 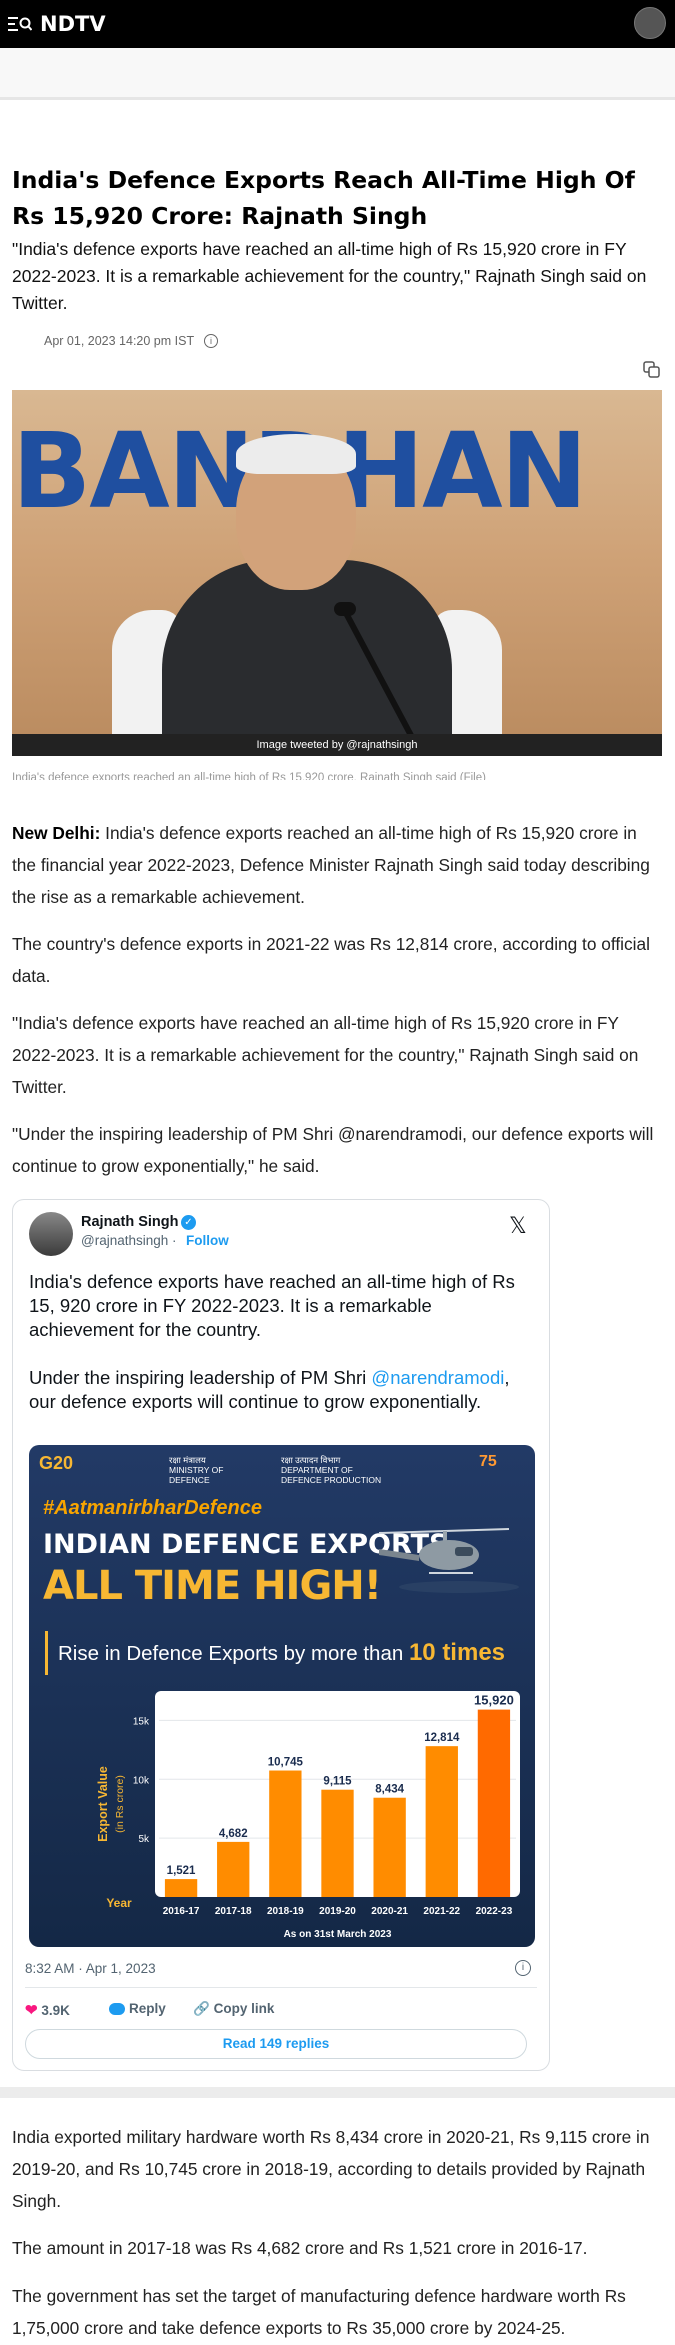 I want to click on x-tick-label: 2018-19, so click(x=285, y=1911).